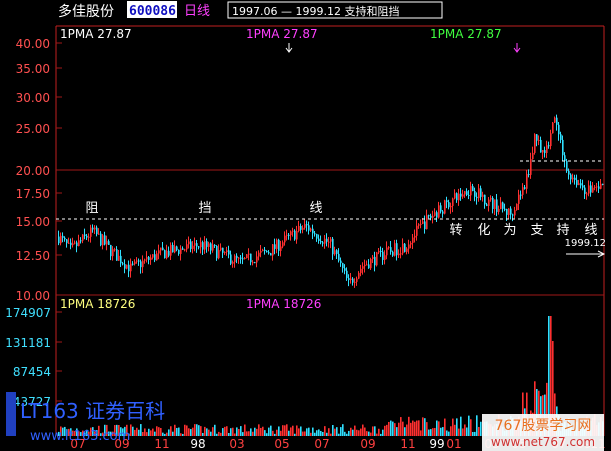  I want to click on x-axis-label: 07, so click(321, 444).